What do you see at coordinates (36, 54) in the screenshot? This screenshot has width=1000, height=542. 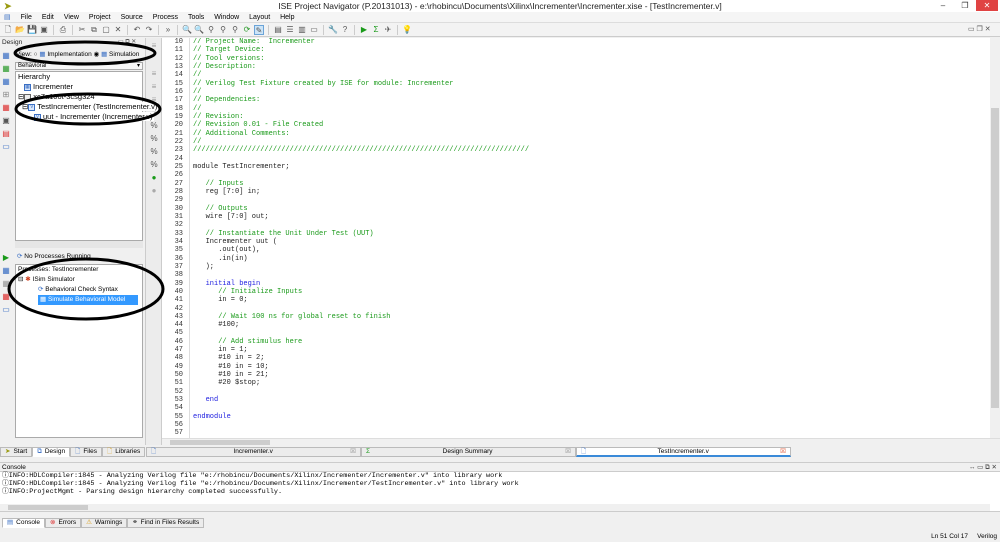 I see `implementation-radio: ○` at bounding box center [36, 54].